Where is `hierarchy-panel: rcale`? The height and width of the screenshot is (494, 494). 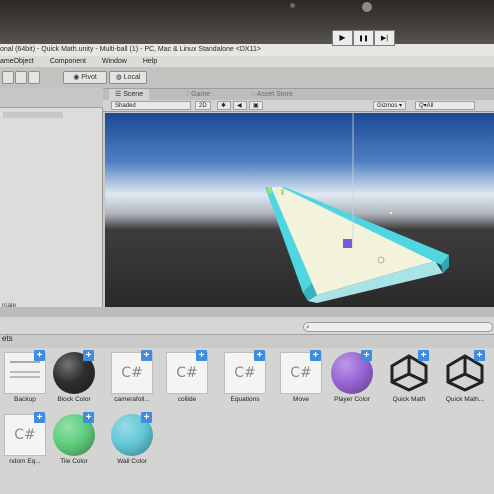 hierarchy-panel: rcale is located at coordinates (51, 198).